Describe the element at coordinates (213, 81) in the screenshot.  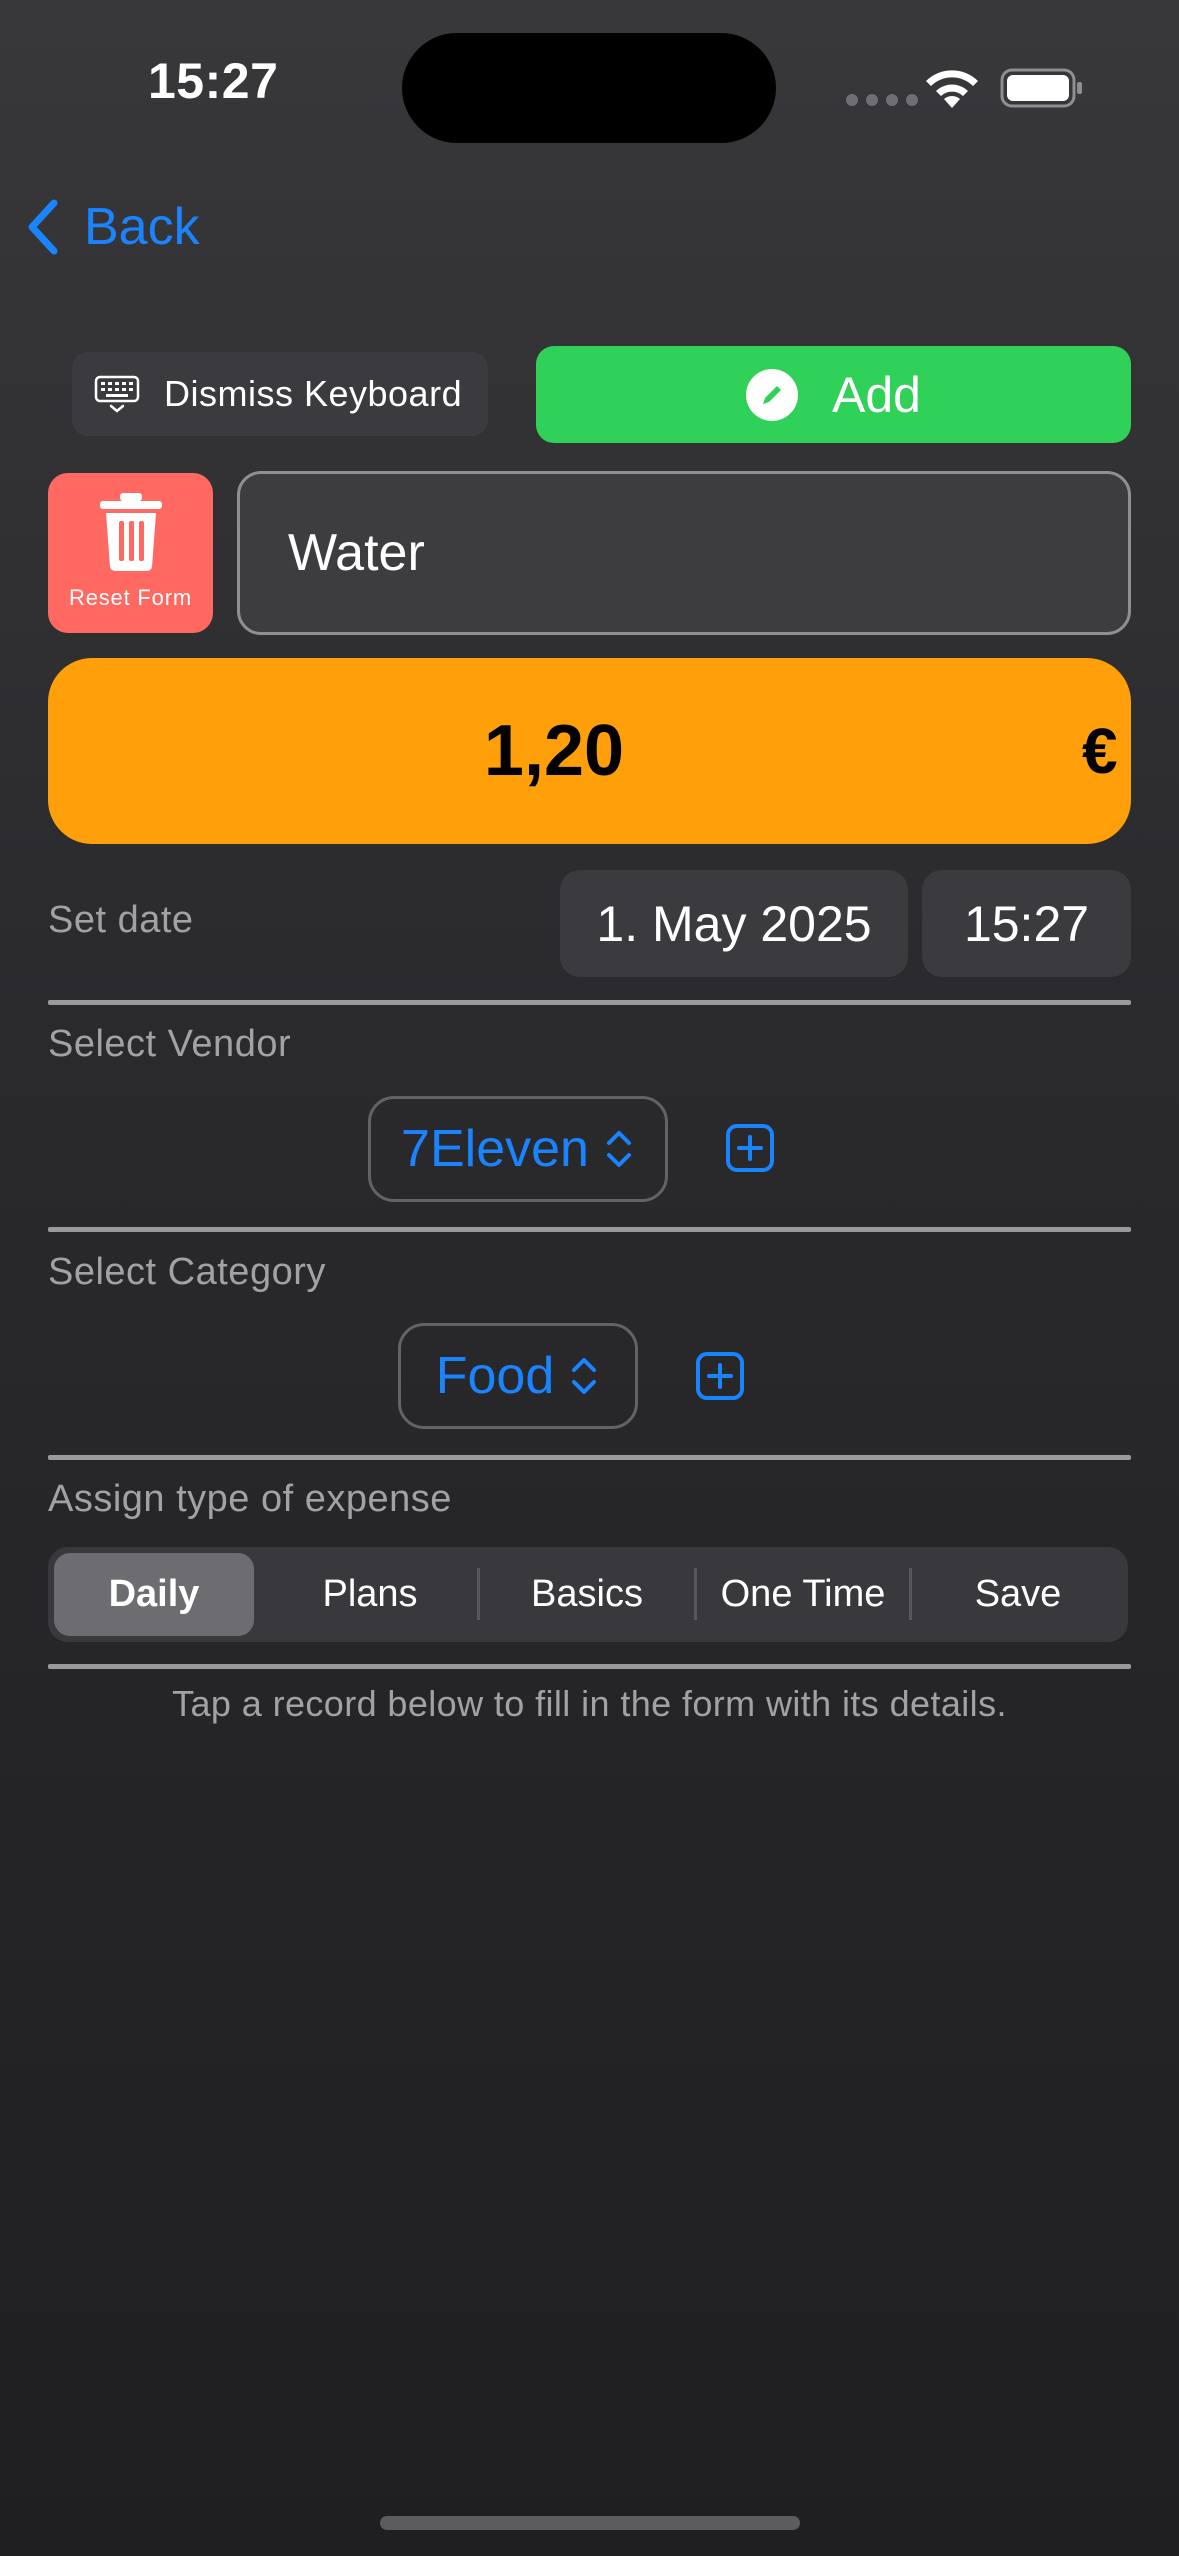
I see `status-time: 15:27` at that location.